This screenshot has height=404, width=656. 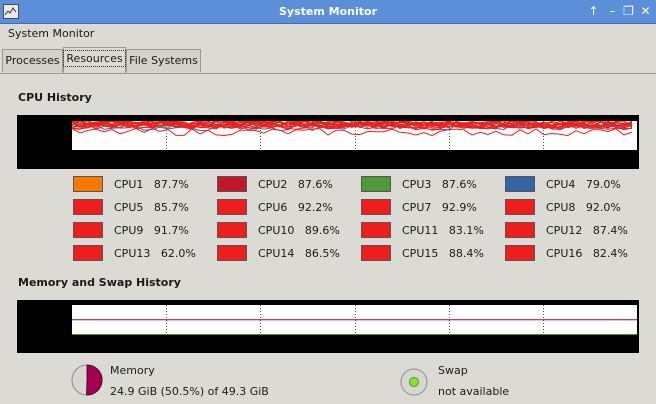 What do you see at coordinates (299, 253) in the screenshot?
I see `cpu-legend-label: CPU14 86.5%` at bounding box center [299, 253].